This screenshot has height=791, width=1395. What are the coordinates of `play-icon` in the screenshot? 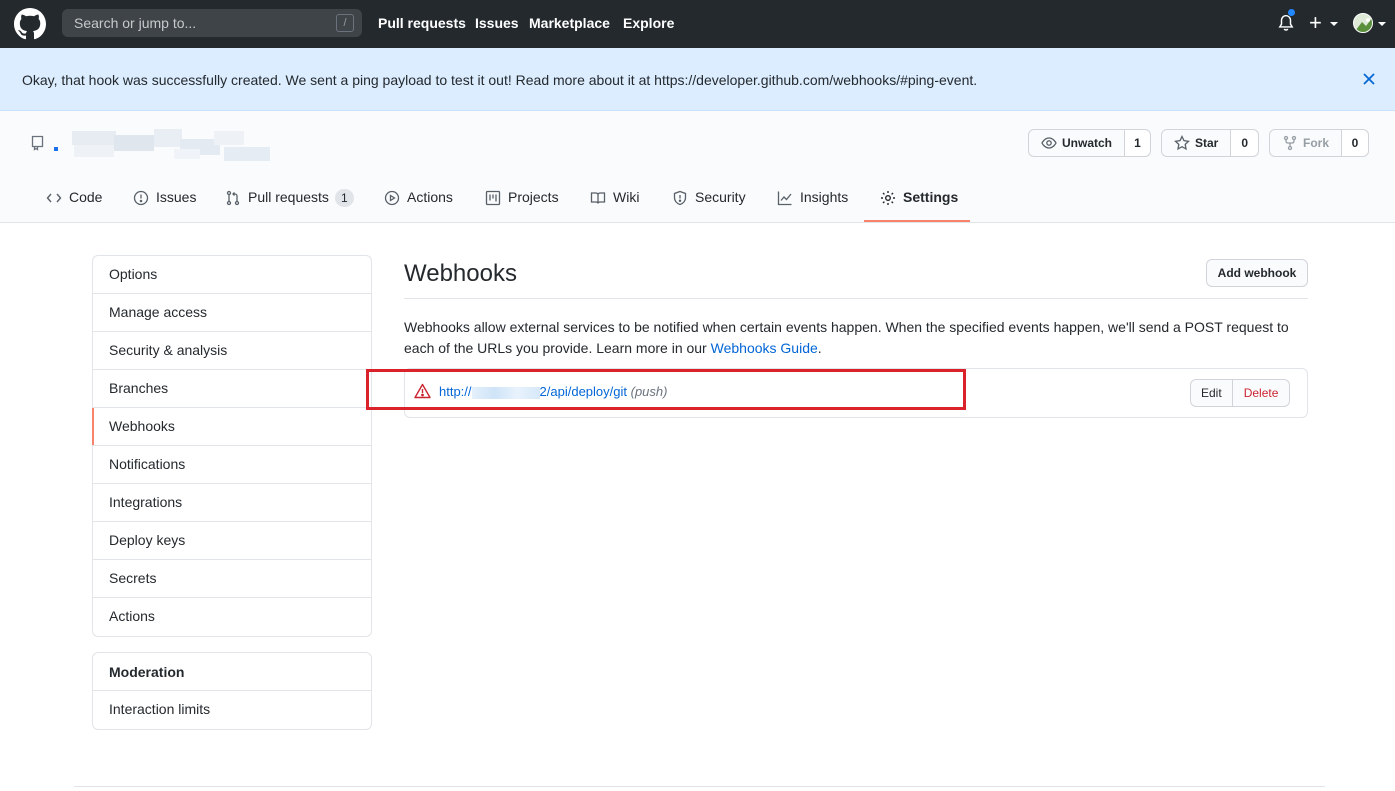 It's located at (392, 198).